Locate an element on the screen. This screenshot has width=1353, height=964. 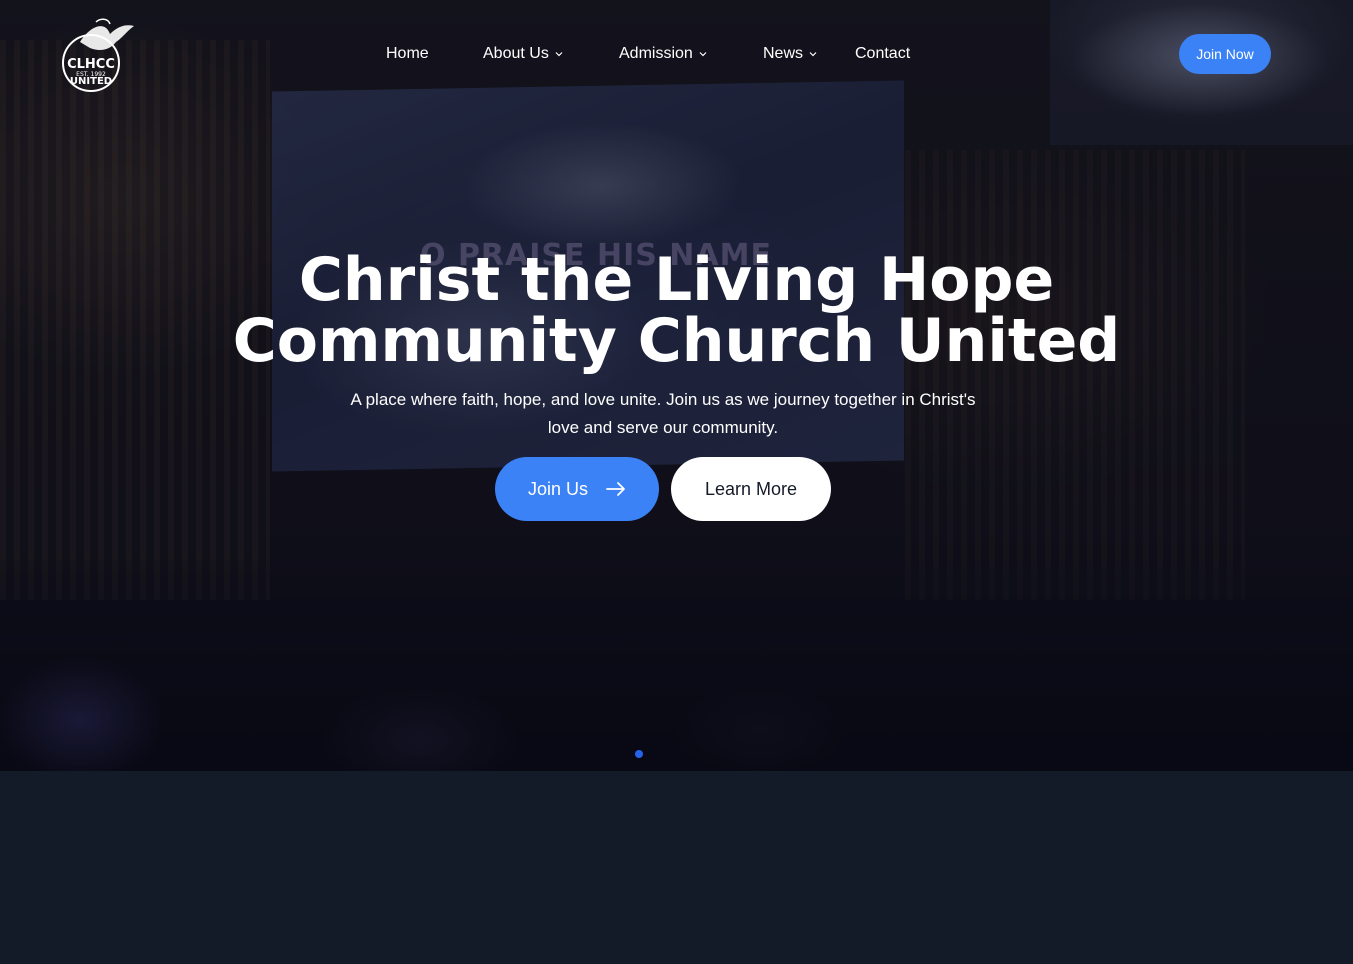
nav-item-admission: Admission is located at coordinates (663, 54).